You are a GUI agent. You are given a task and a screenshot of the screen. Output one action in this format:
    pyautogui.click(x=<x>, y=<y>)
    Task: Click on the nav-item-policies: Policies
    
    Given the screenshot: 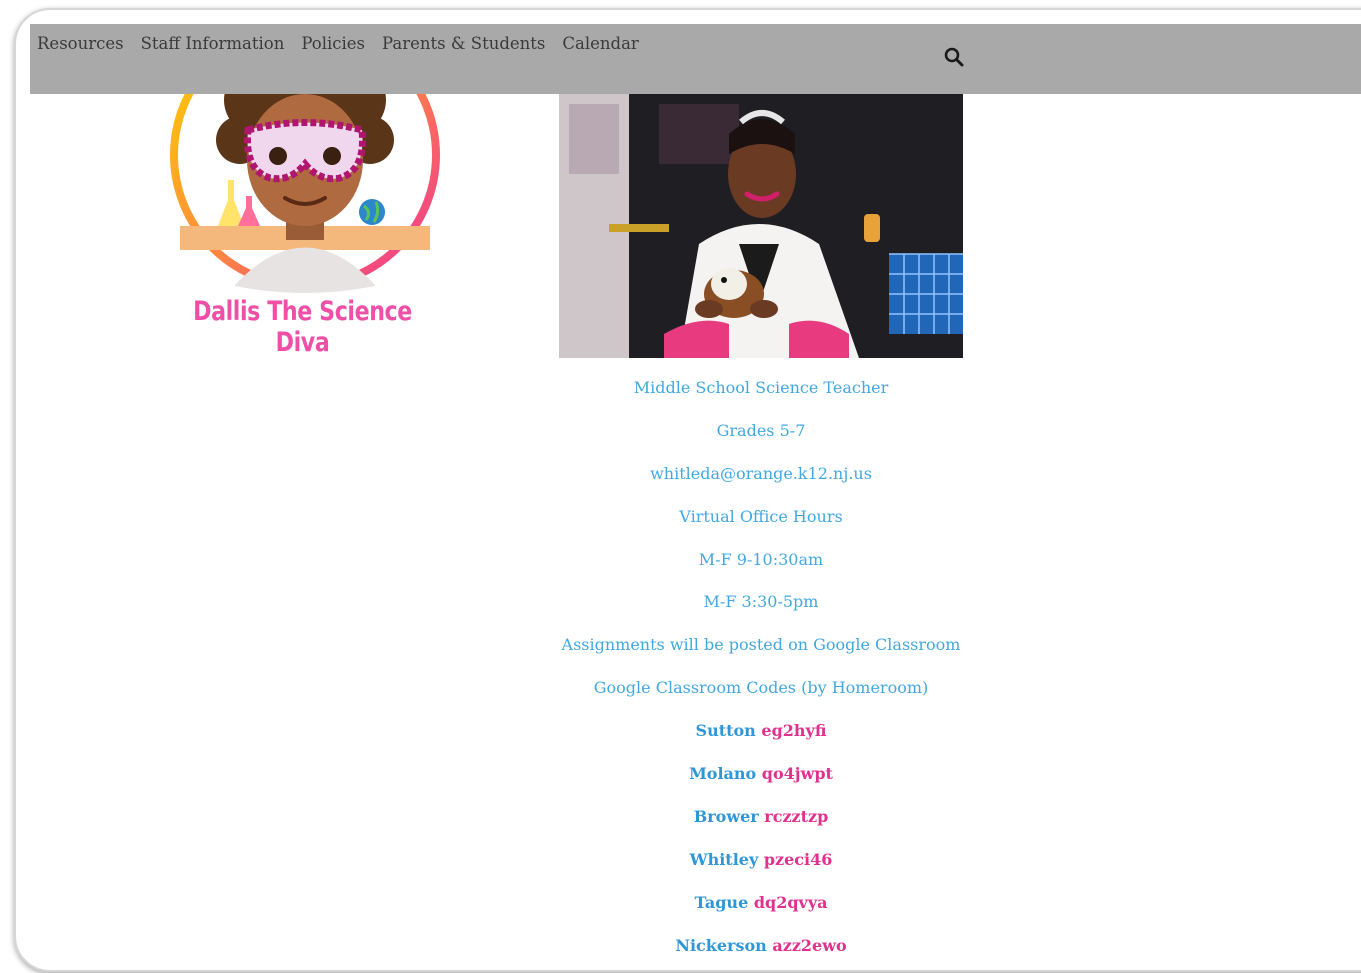 What is the action you would take?
    pyautogui.click(x=333, y=43)
    